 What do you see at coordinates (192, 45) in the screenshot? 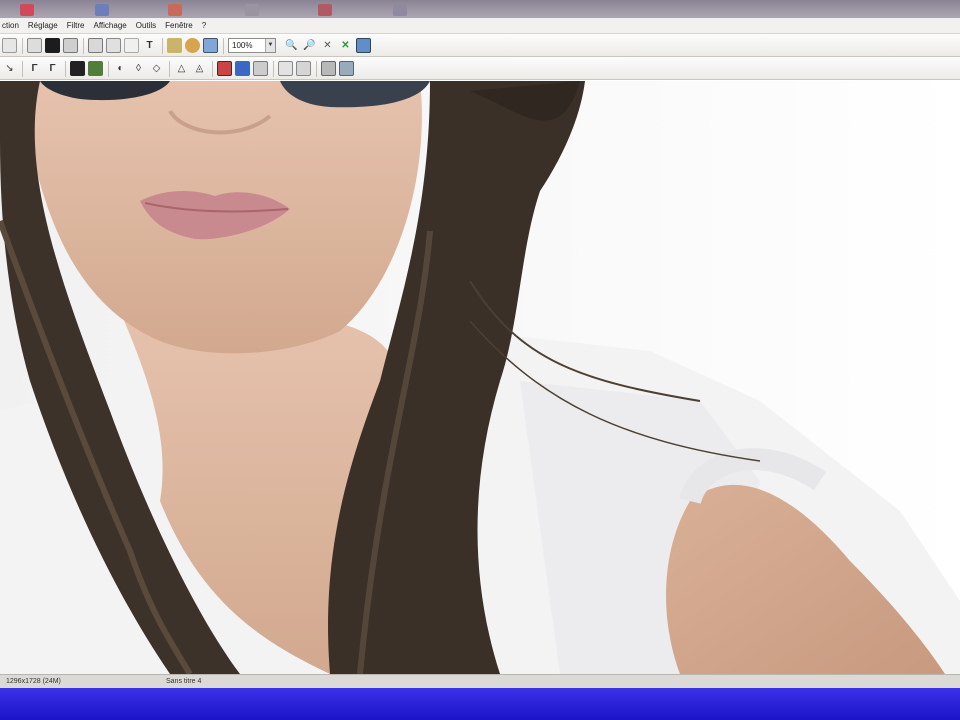
I see `palette-icon` at bounding box center [192, 45].